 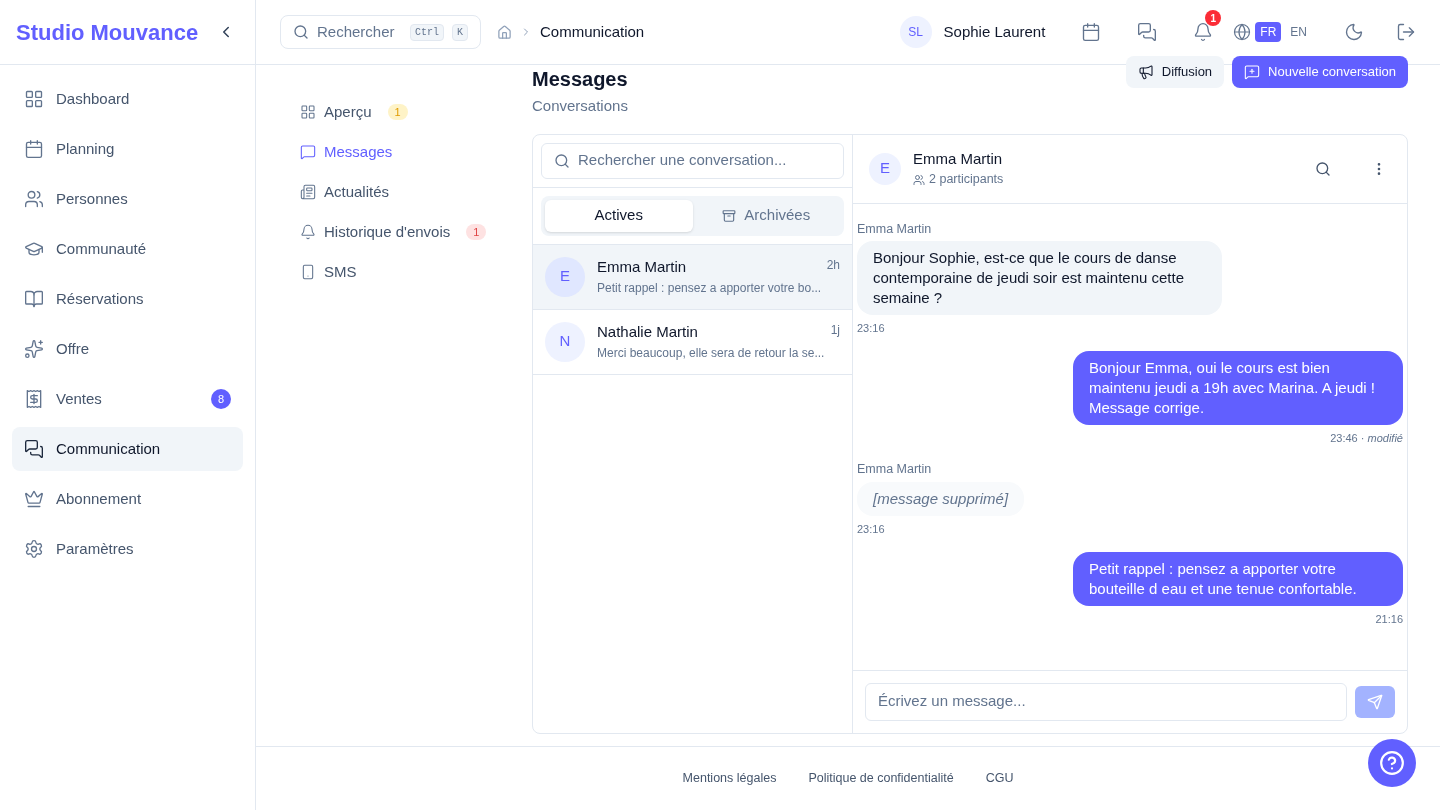 I want to click on footer-link: Politique de confidentialité, so click(x=881, y=778).